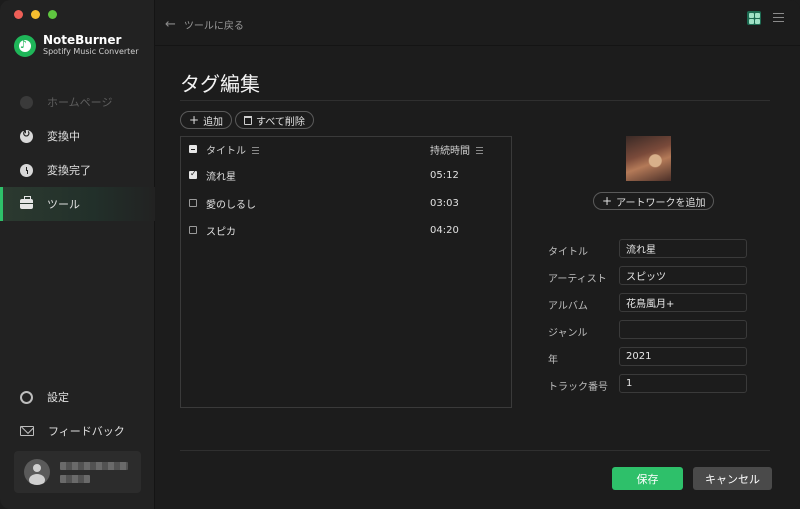  Describe the element at coordinates (86, 431) in the screenshot. I see `sidebar-item-label: フィードバック` at that location.